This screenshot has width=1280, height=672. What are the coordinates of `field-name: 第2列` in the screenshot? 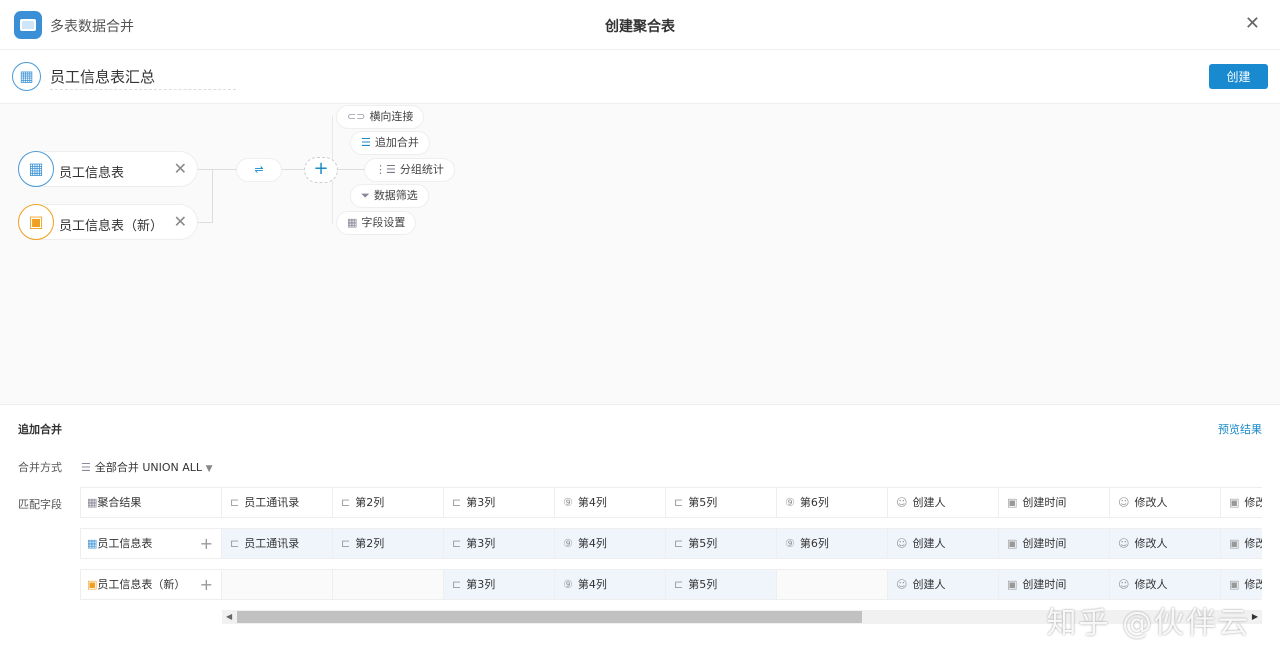 It's located at (370, 543).